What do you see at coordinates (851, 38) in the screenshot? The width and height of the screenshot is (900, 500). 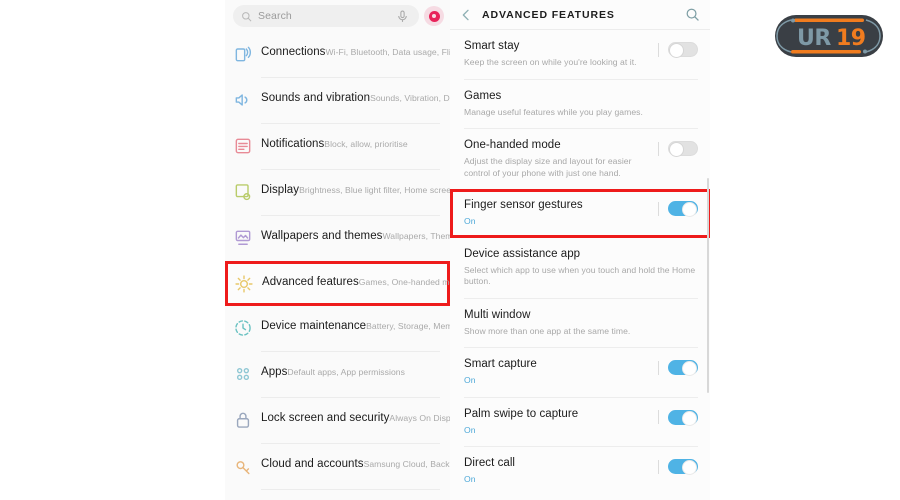 I see `svg-text: 19` at bounding box center [851, 38].